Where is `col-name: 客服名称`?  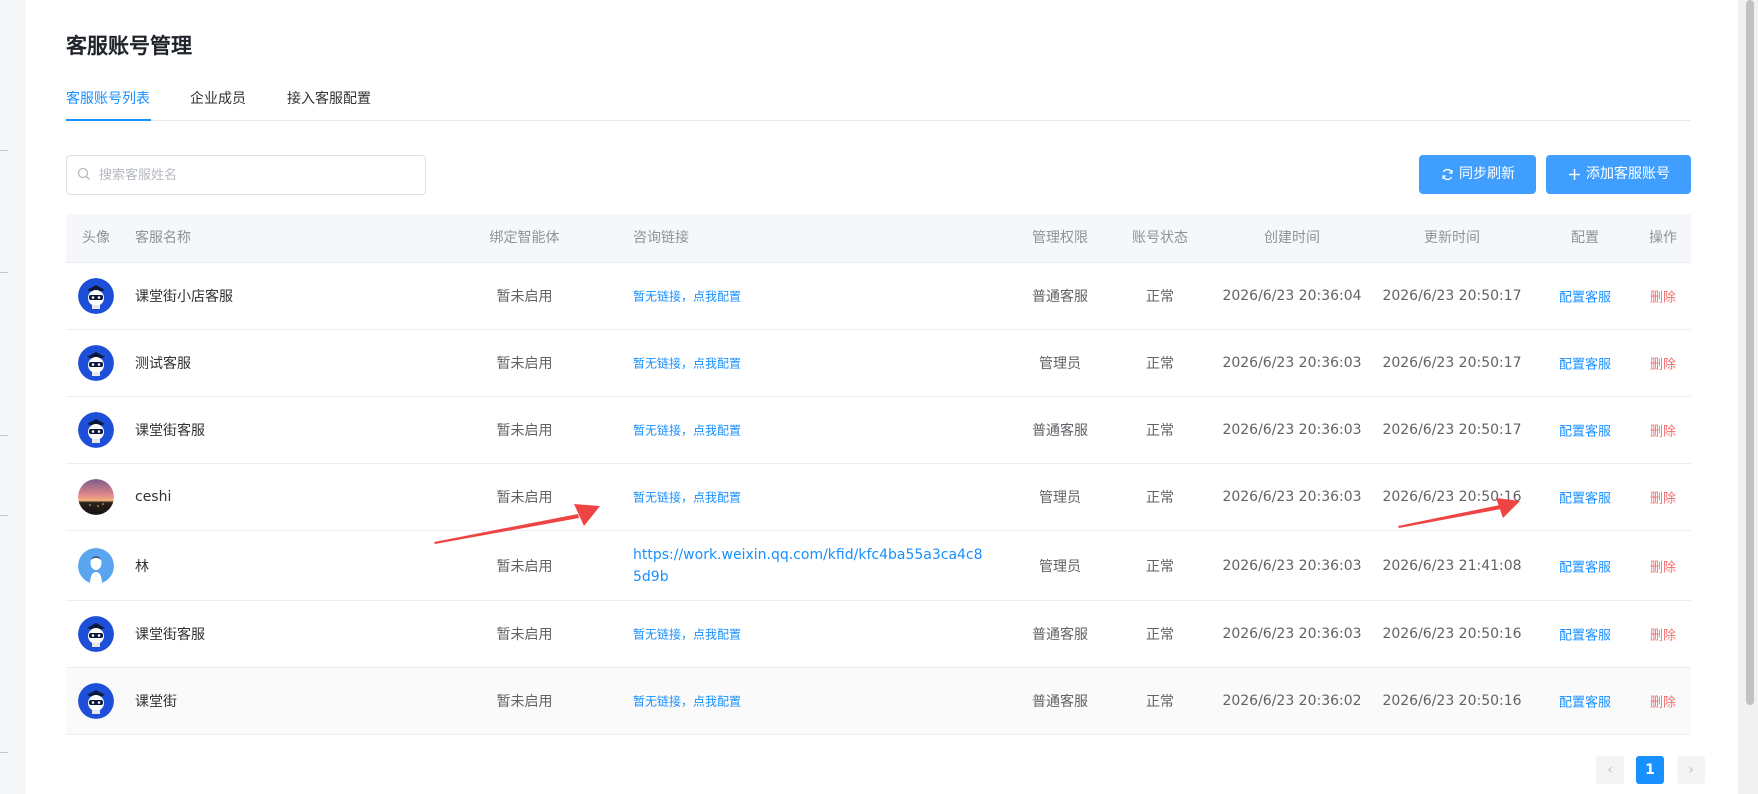 col-name: 客服名称 is located at coordinates (163, 238).